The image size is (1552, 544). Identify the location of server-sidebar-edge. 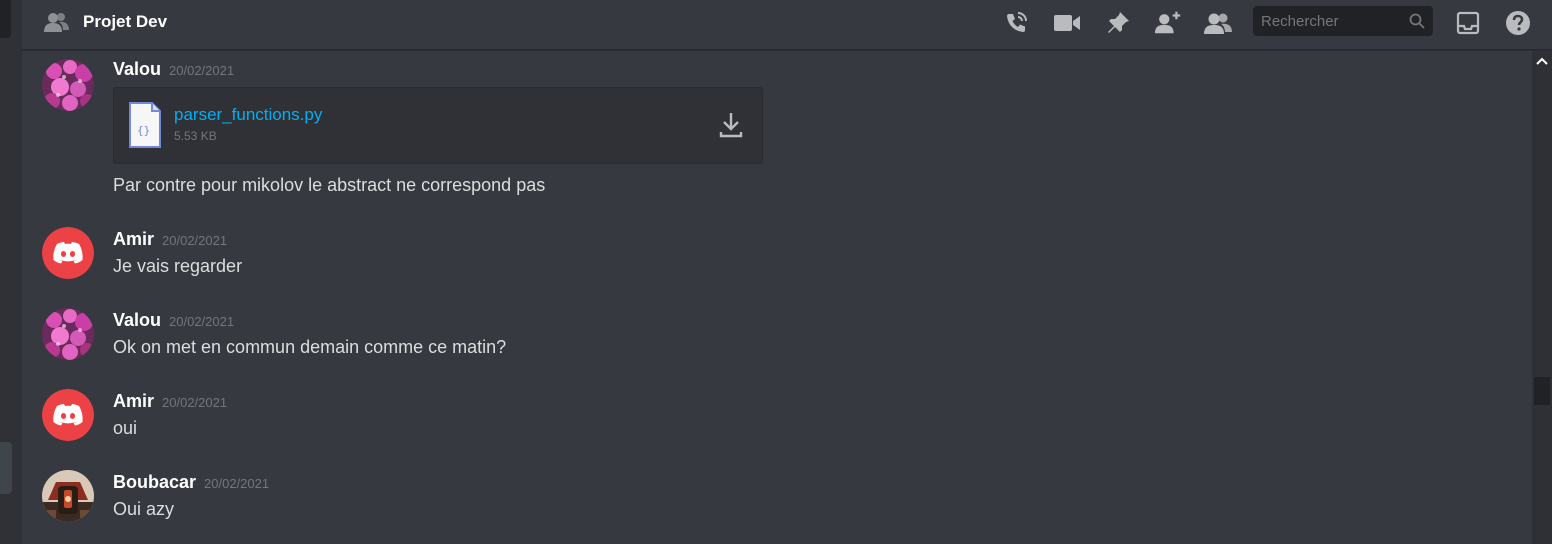
(11, 272).